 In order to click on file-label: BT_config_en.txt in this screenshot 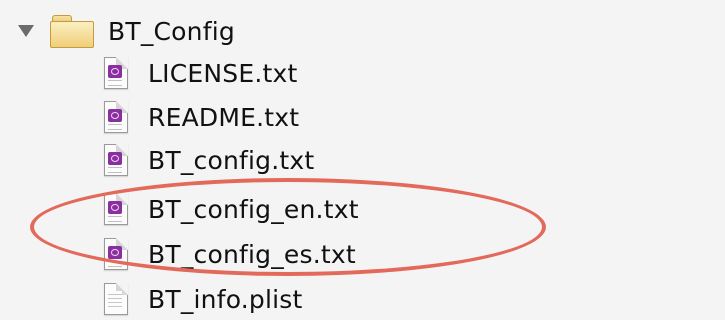, I will do `click(253, 209)`.